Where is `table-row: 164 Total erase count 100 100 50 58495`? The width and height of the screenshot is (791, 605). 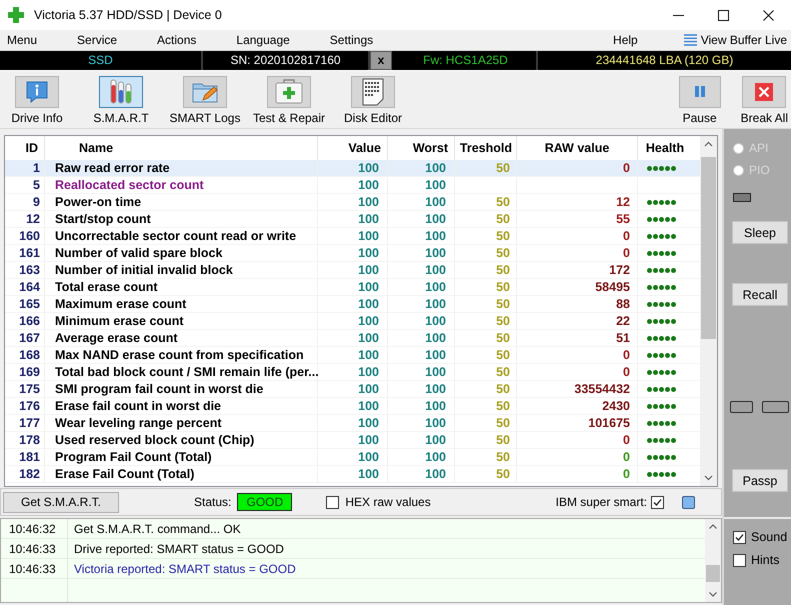 table-row: 164 Total erase count 100 100 50 58495 is located at coordinates (352, 287).